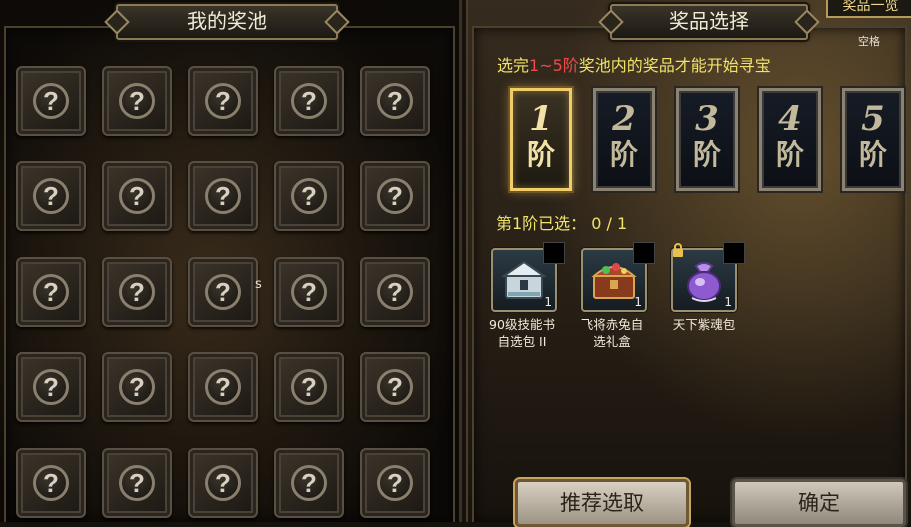  I want to click on selection-instruction: 选完1~5阶奖池内的奖品才能开始寻宝, so click(634, 64).